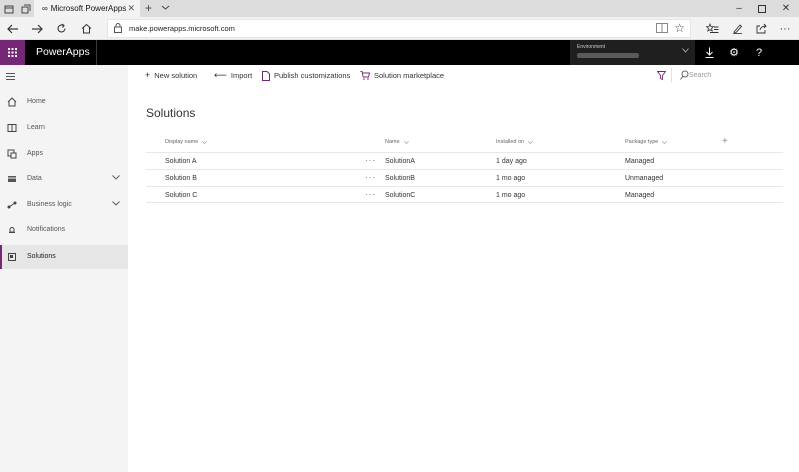  Describe the element at coordinates (64, 179) in the screenshot. I see `sidebar-item-data: Data` at that location.